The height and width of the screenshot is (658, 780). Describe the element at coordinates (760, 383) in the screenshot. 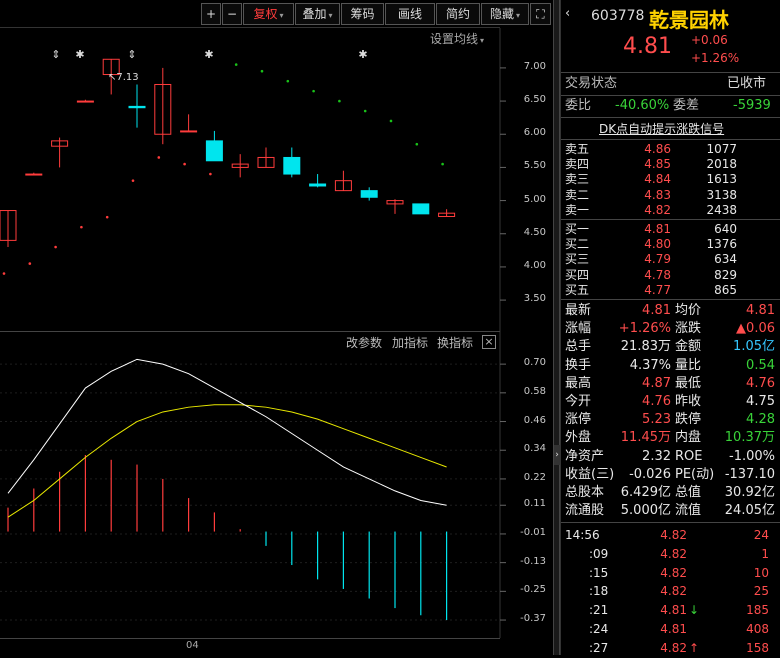

I see `quote-value: 4.76` at that location.